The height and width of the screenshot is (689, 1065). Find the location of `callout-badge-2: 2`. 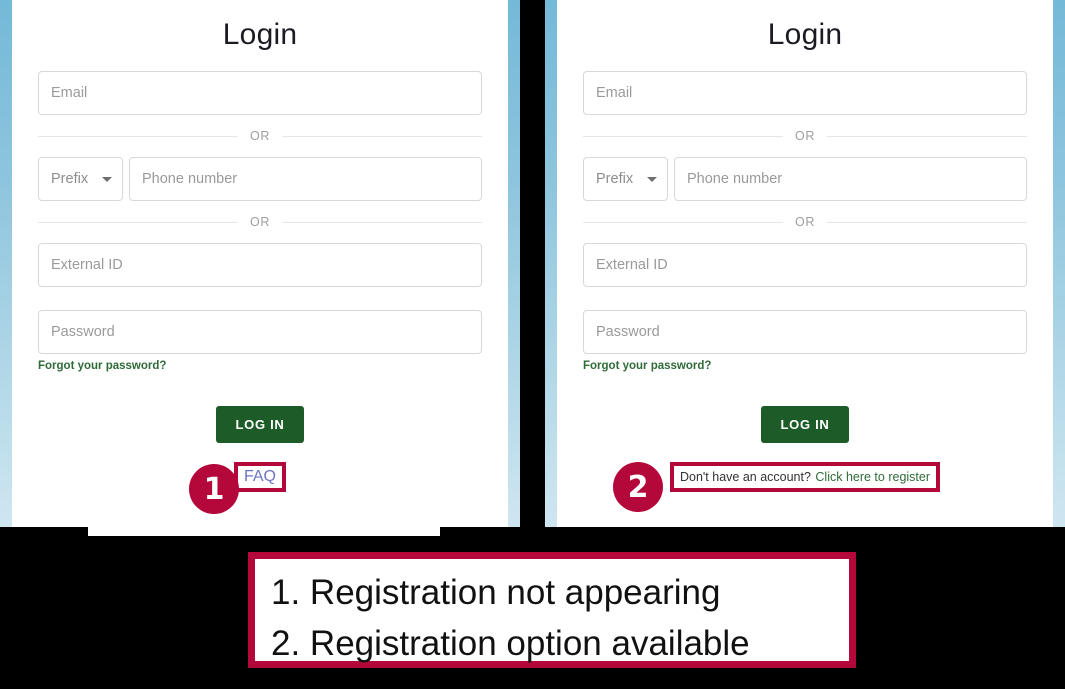

callout-badge-2: 2 is located at coordinates (638, 487).